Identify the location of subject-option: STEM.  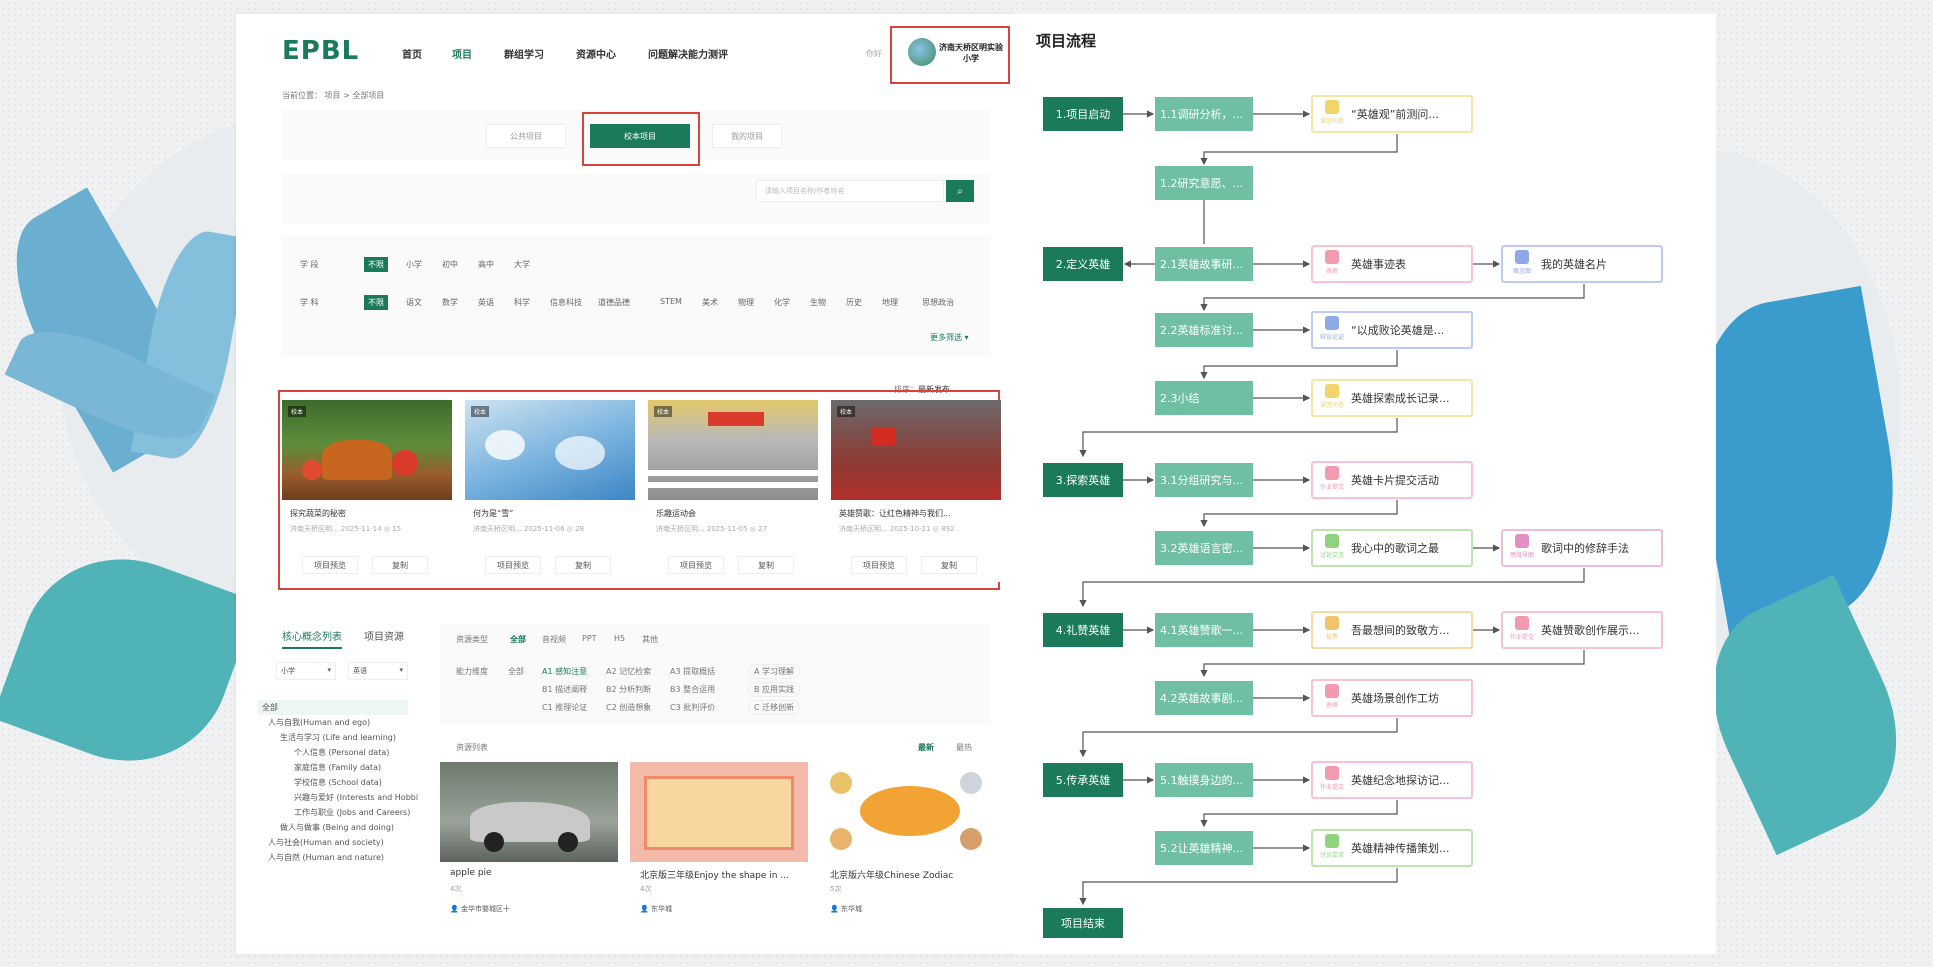
(671, 301).